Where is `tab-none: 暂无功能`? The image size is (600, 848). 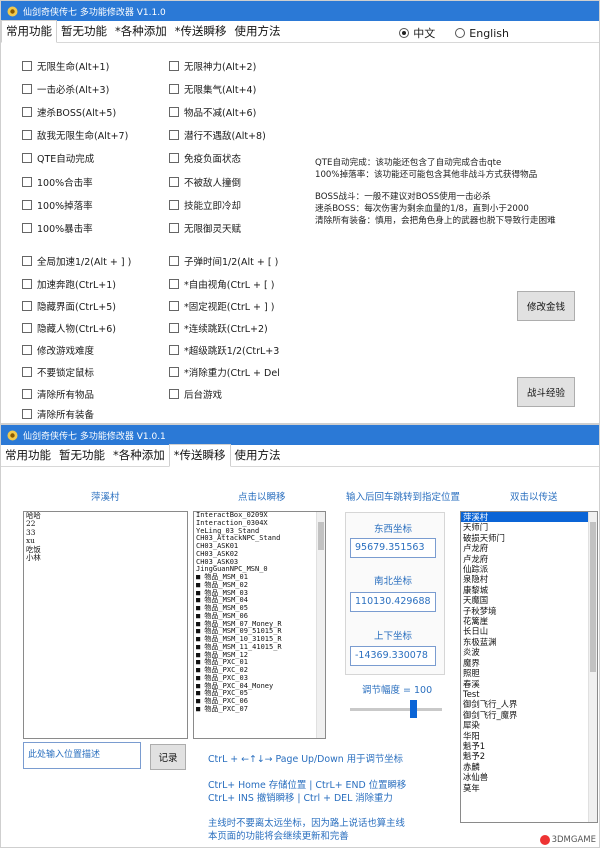 tab-none: 暂无功能 is located at coordinates (84, 32).